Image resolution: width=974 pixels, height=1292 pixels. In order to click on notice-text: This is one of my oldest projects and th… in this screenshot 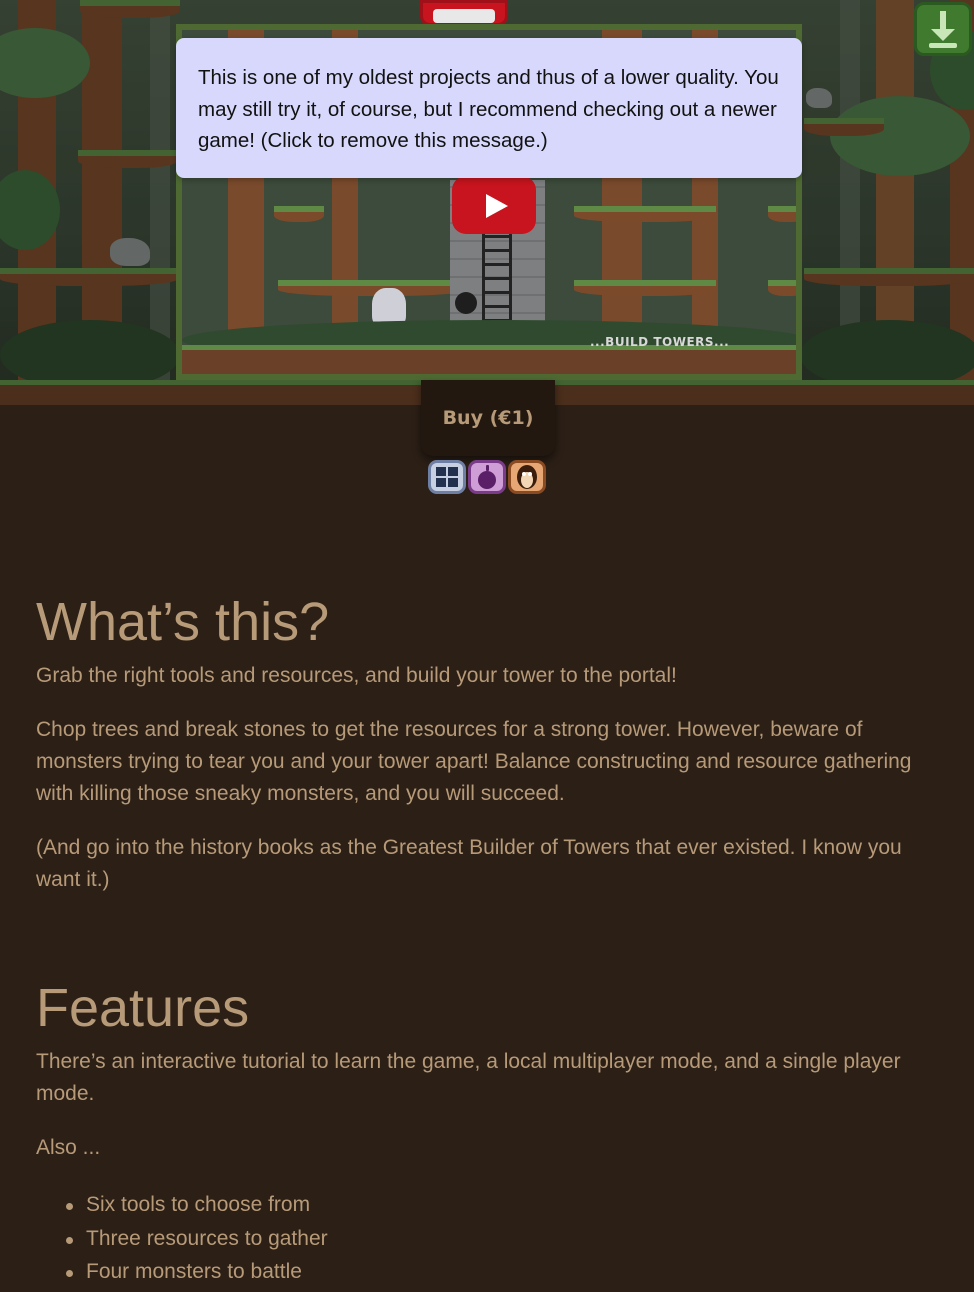, I will do `click(488, 109)`.